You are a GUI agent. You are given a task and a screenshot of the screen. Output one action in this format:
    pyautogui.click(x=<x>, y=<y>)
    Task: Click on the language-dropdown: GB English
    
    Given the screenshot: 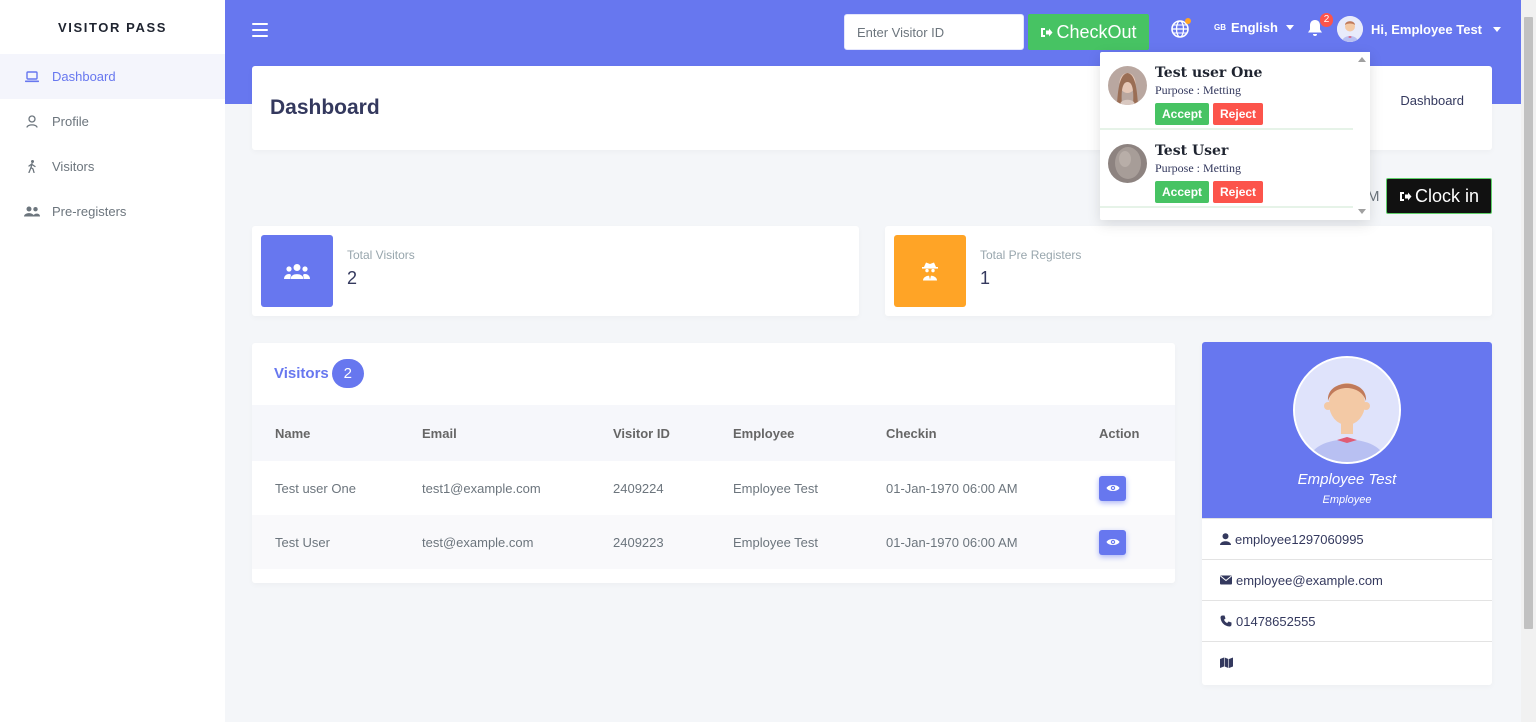 What is the action you would take?
    pyautogui.click(x=1254, y=27)
    